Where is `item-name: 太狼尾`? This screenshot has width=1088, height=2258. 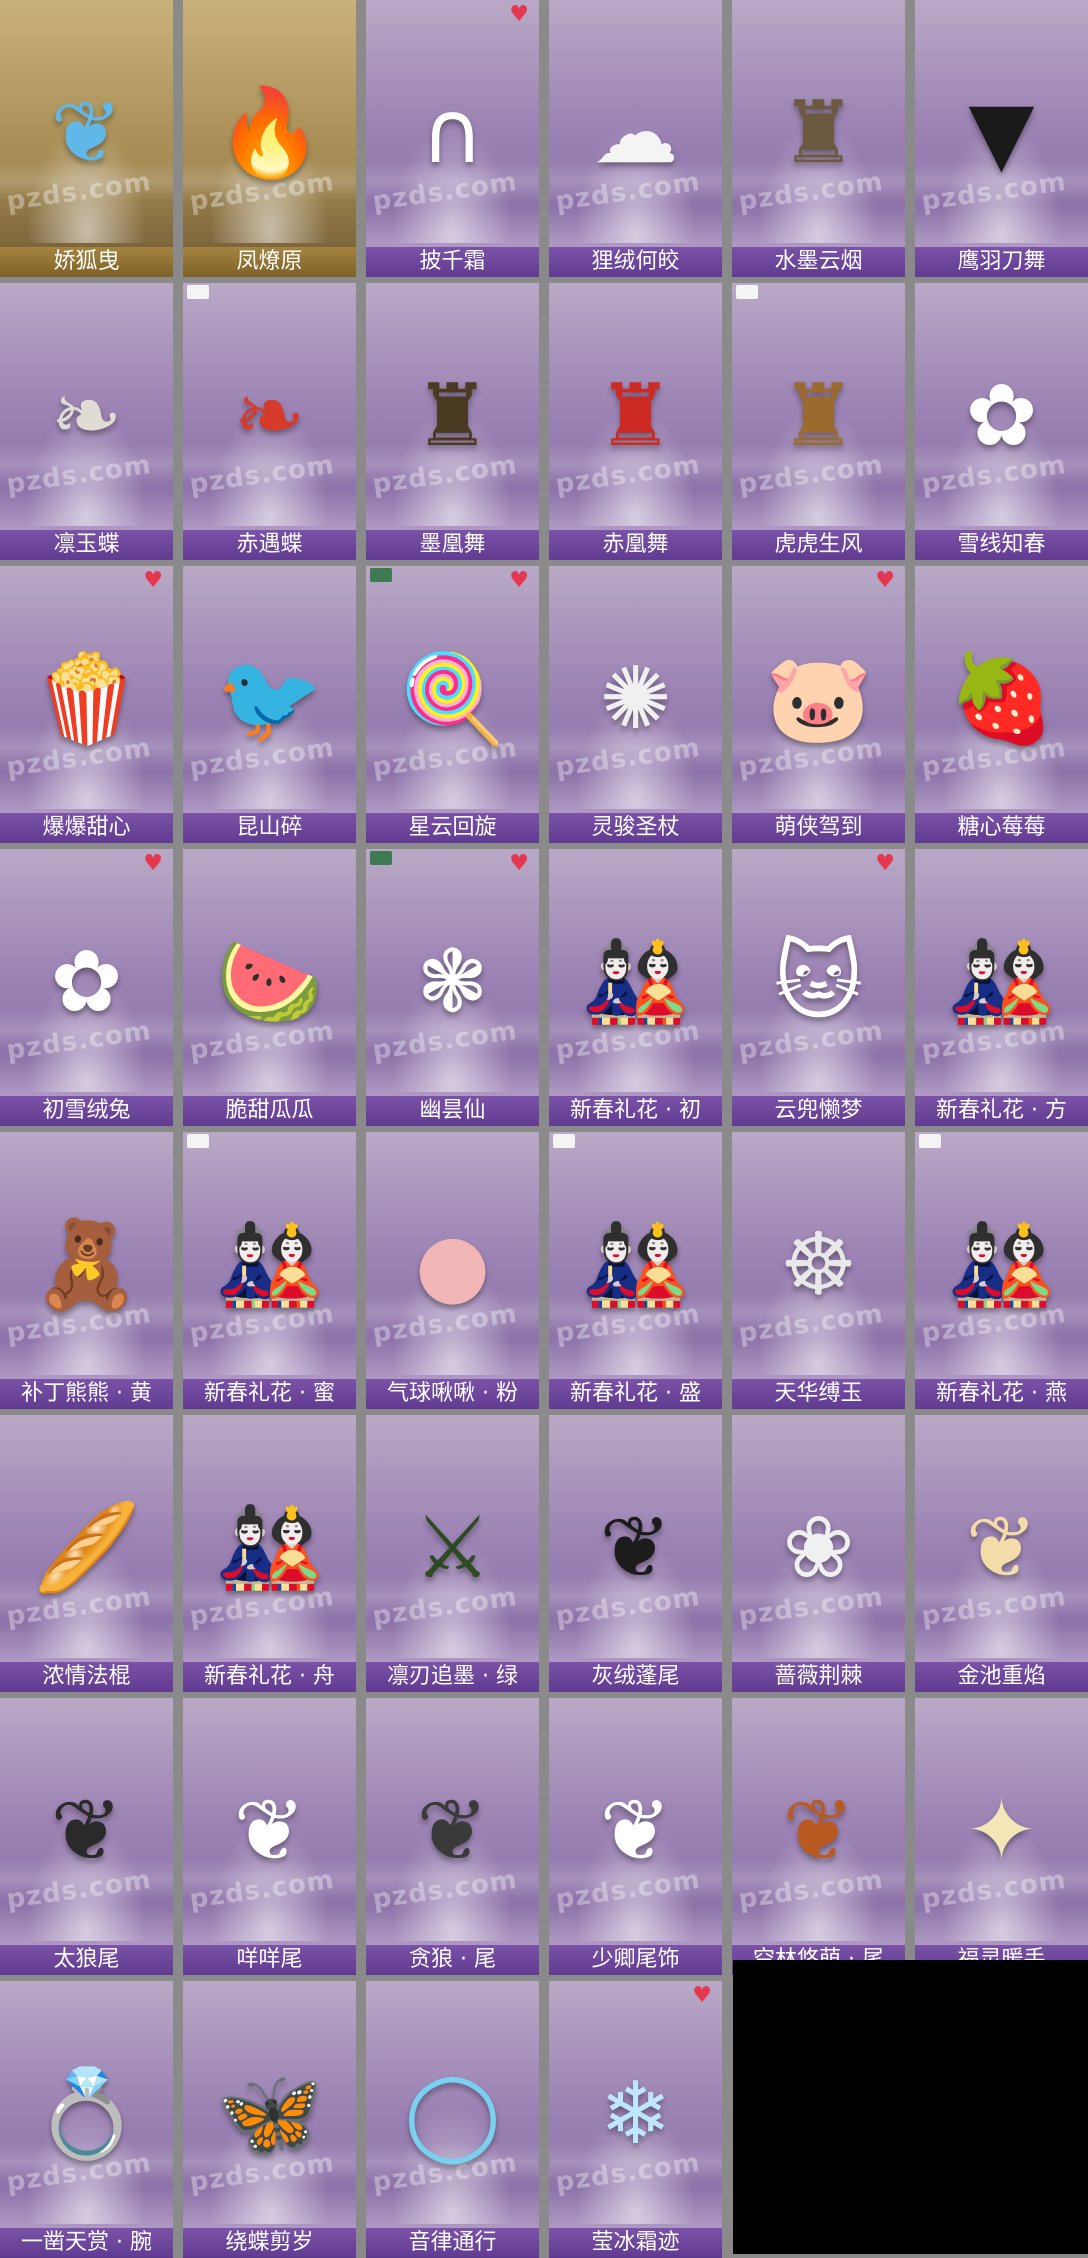 item-name: 太狼尾 is located at coordinates (86, 1960).